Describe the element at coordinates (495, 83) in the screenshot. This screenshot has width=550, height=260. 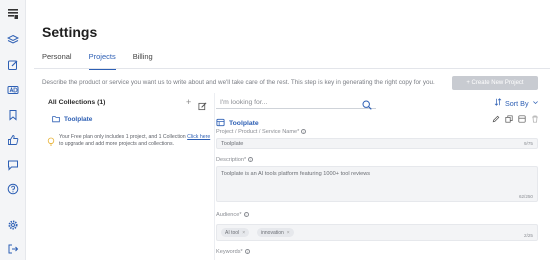
I see `create-project-button: + Create New Project` at that location.